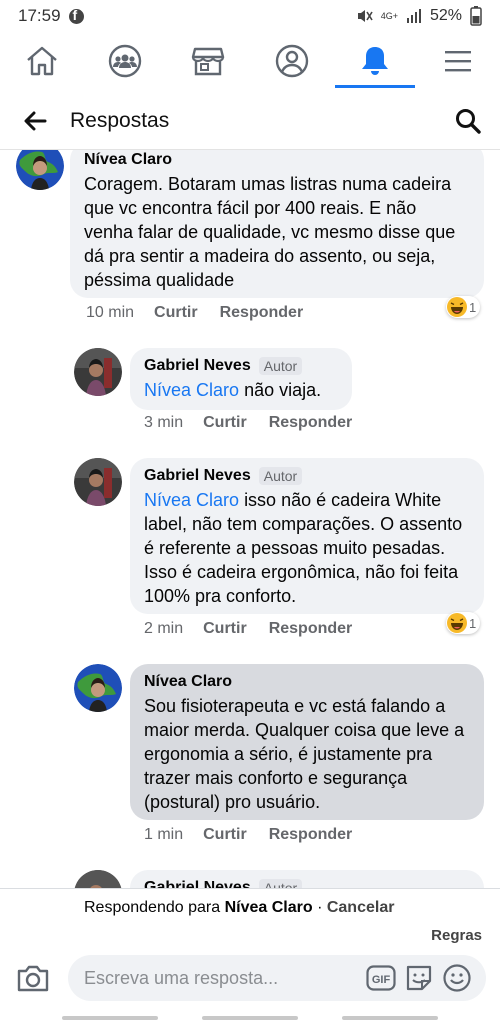 The height and width of the screenshot is (1028, 500). I want to click on tab-groups, so click(124, 61).